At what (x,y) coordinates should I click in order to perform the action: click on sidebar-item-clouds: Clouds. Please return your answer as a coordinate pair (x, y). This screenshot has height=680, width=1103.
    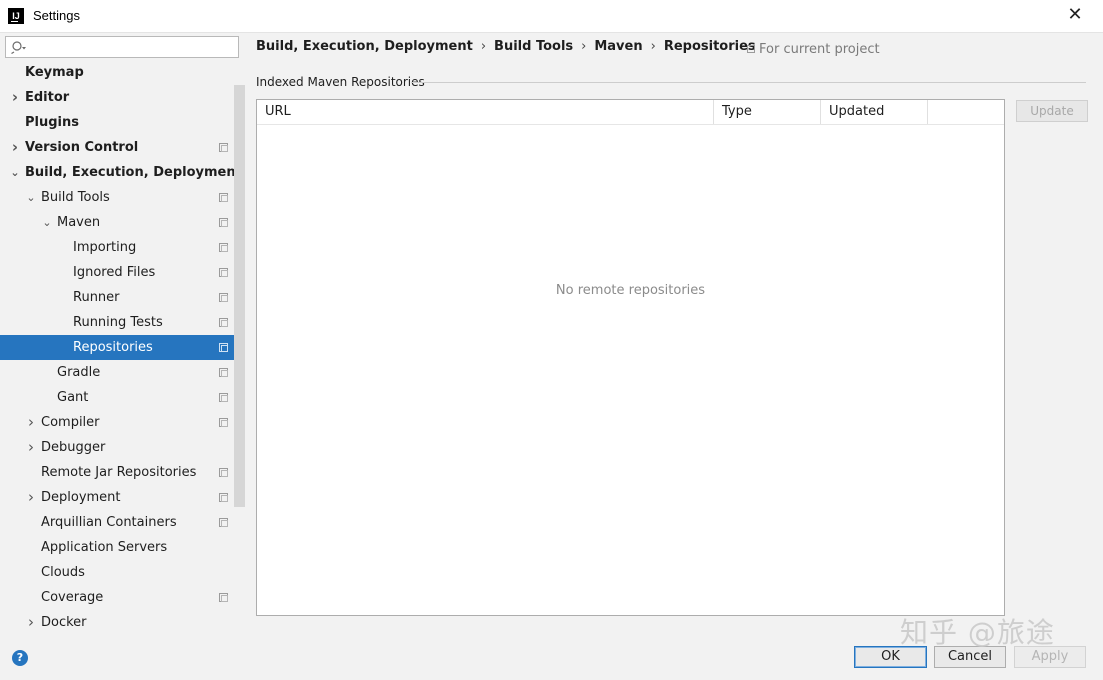
    Looking at the image, I should click on (117, 572).